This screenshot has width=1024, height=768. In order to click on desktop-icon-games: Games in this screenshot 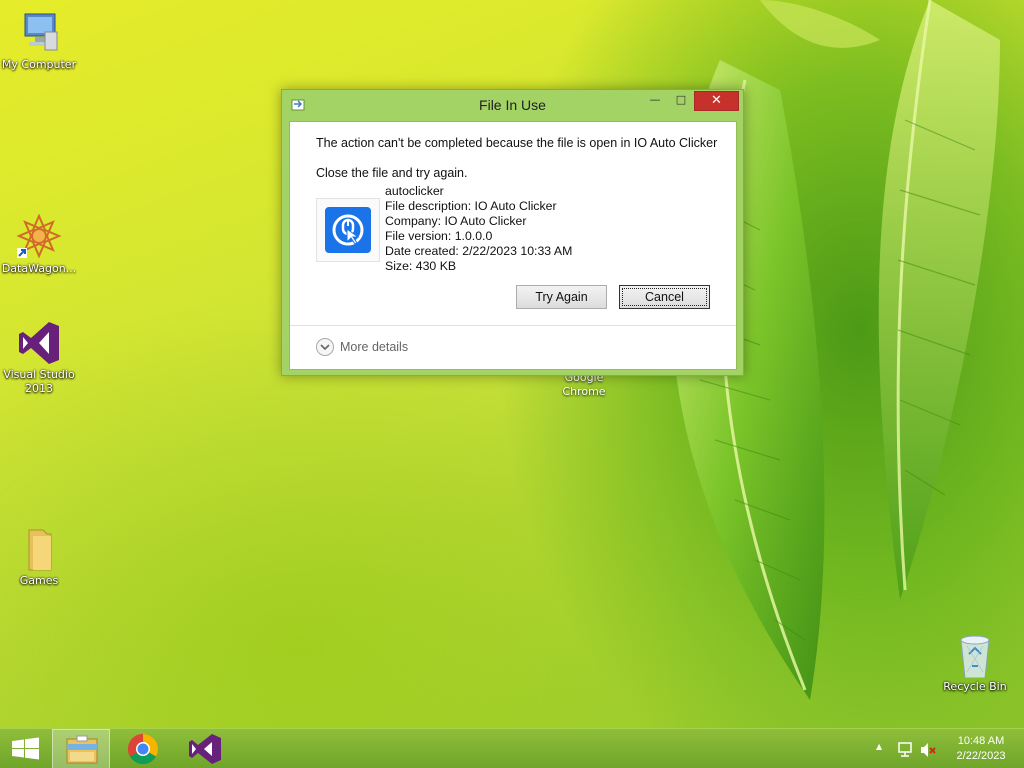, I will do `click(40, 557)`.